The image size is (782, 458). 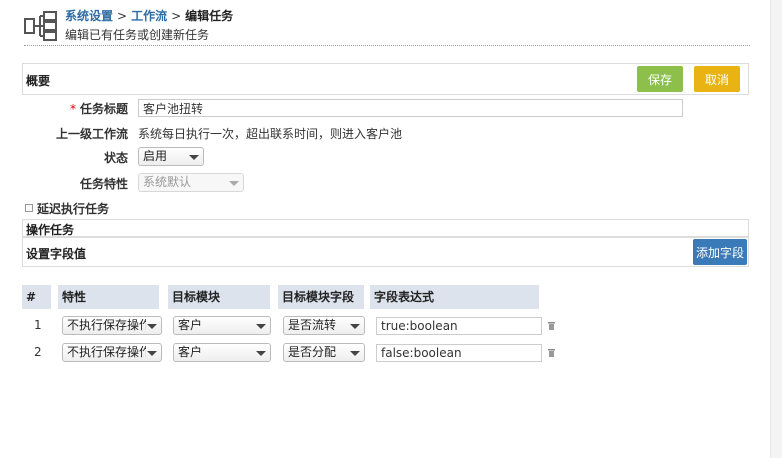 I want to click on row-field-select: 是否流转, so click(x=324, y=325).